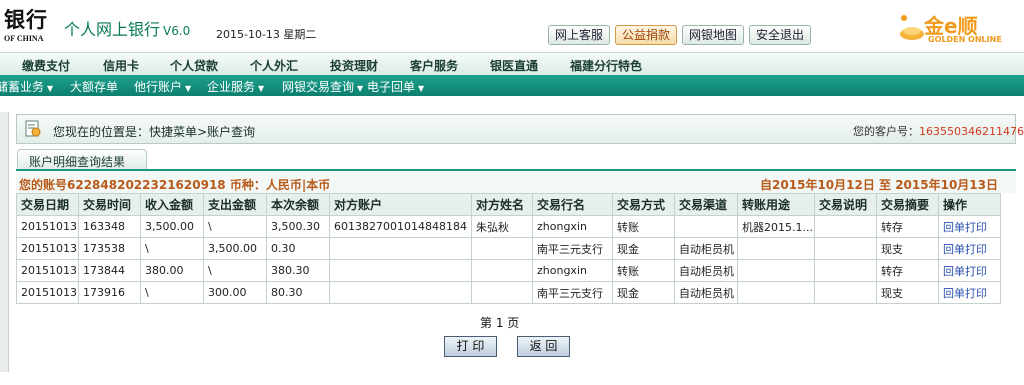  Describe the element at coordinates (4, 242) in the screenshot. I see `left-panel-toggle` at that location.